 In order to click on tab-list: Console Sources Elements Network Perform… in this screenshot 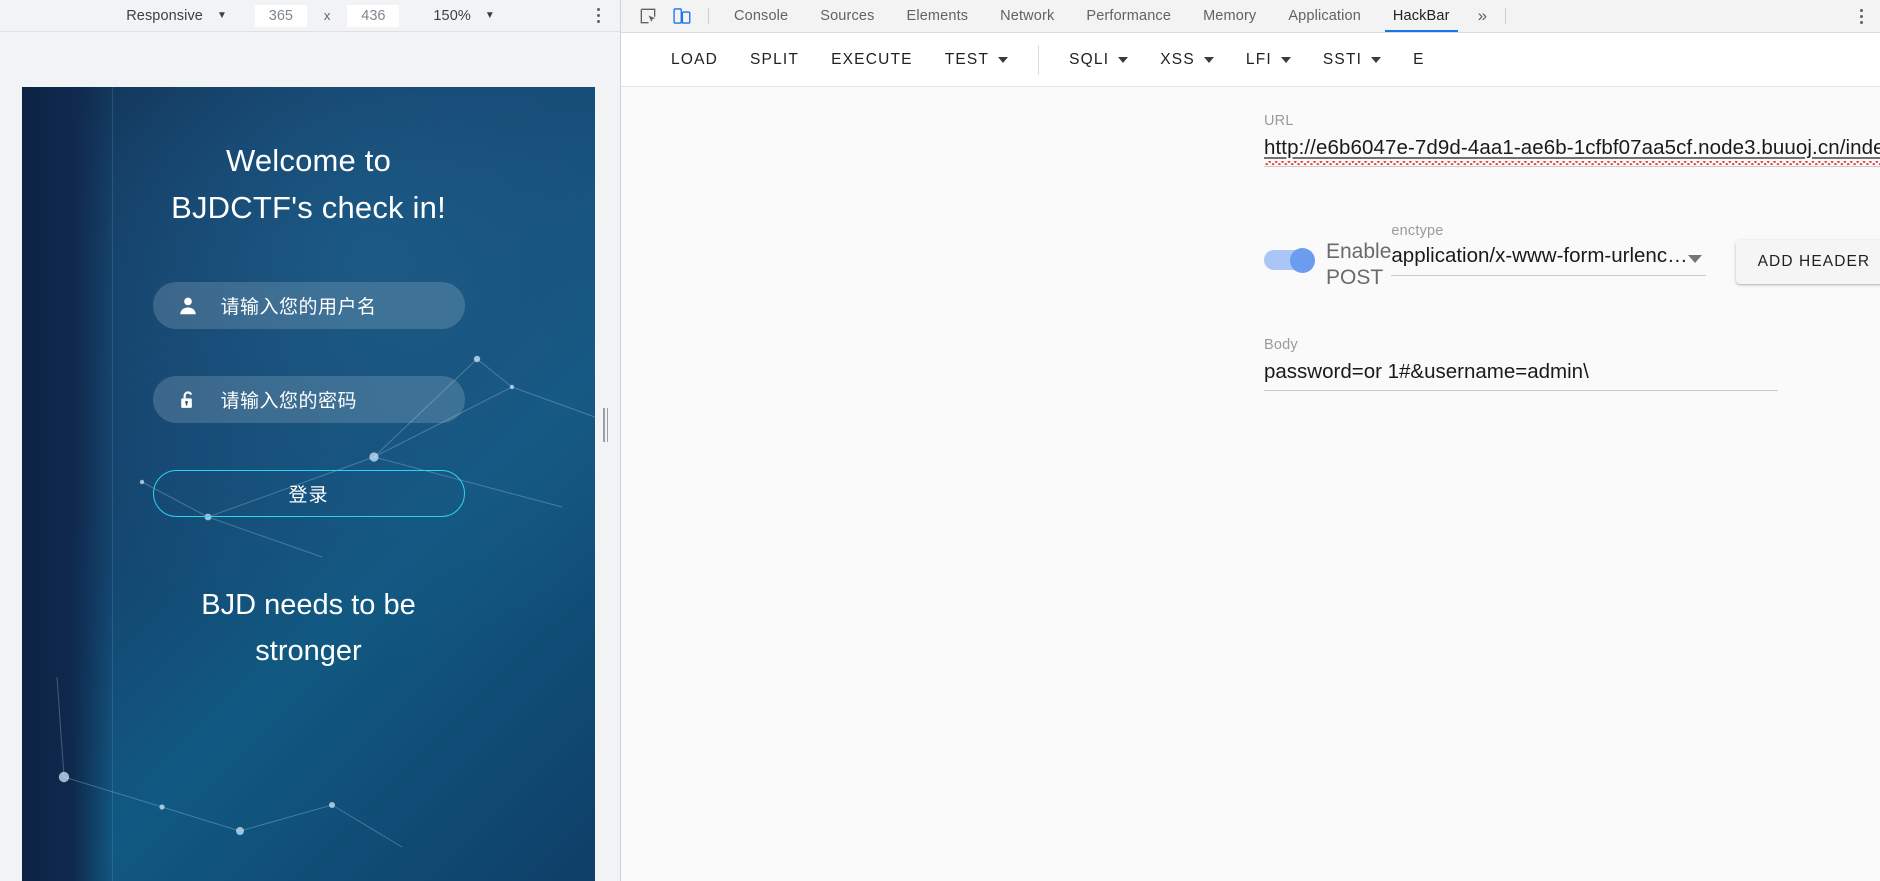, I will do `click(1092, 16)`.